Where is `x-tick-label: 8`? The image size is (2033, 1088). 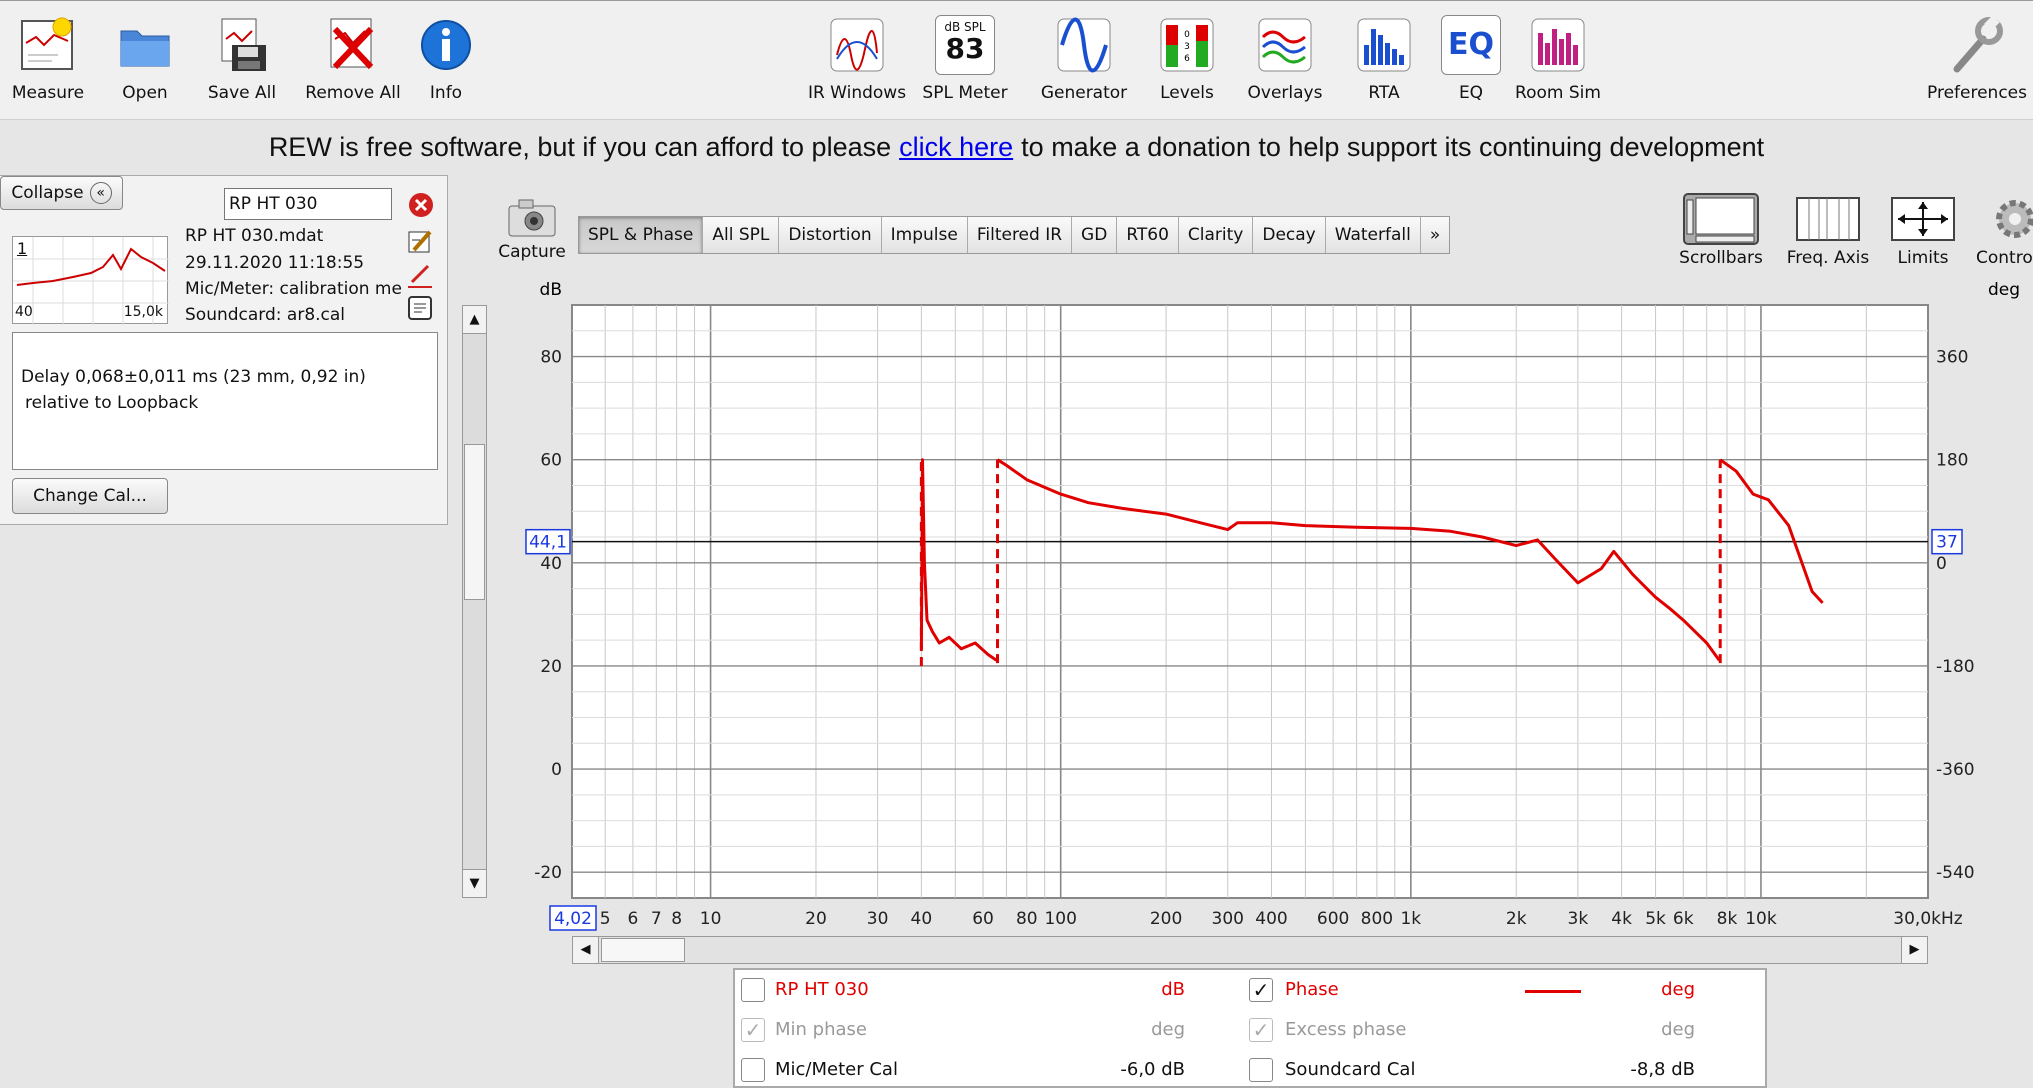 x-tick-label: 8 is located at coordinates (676, 919).